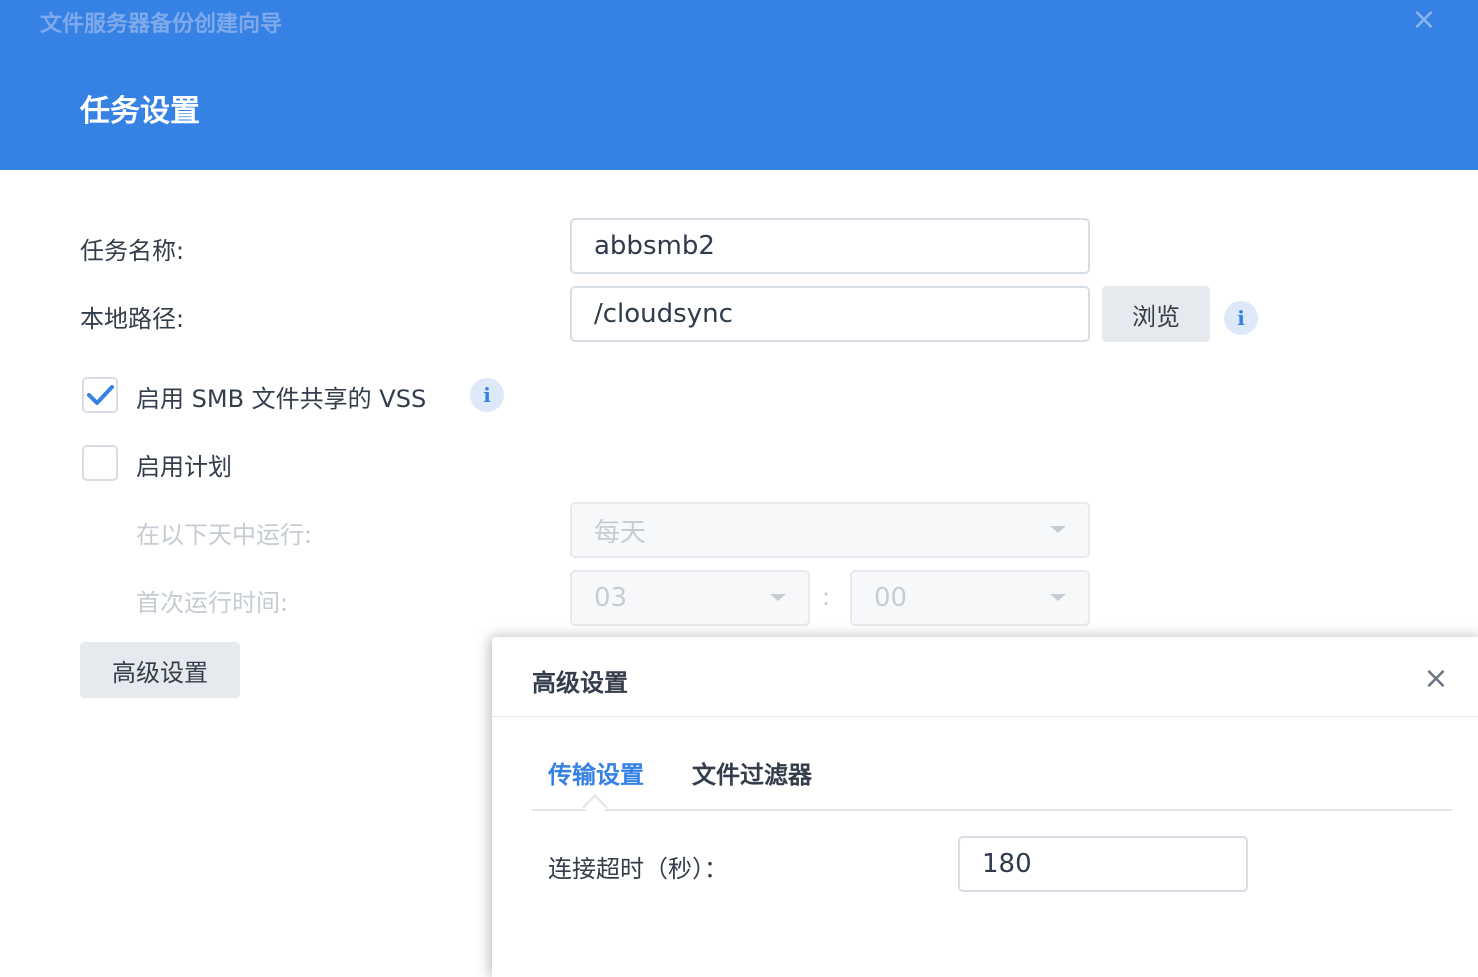 The height and width of the screenshot is (977, 1478). I want to click on vss-checkbox, so click(100, 395).